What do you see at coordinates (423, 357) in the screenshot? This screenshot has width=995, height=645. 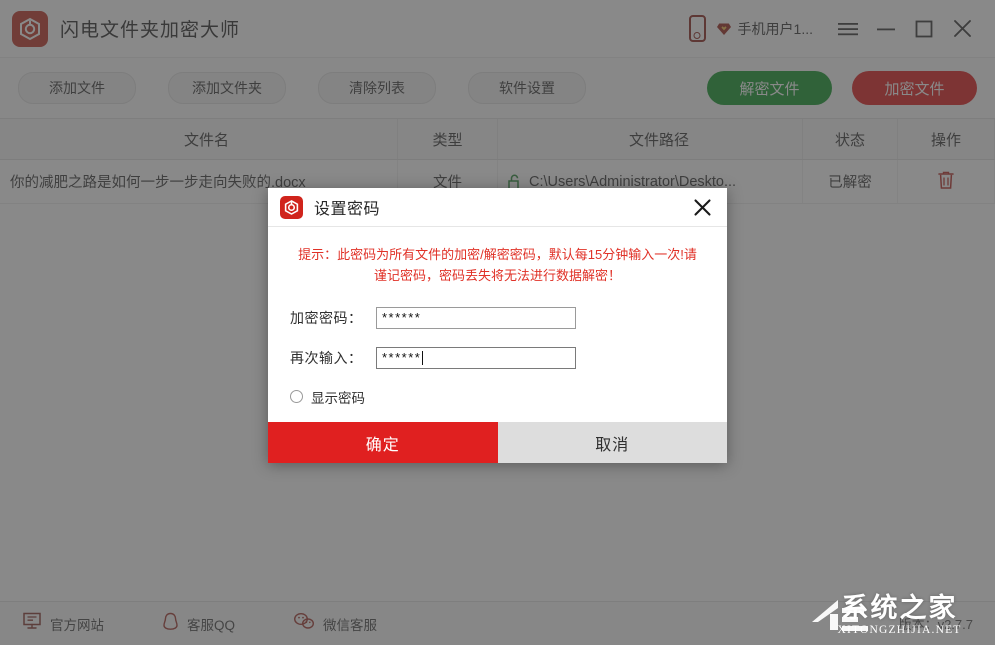 I see `text-caret` at bounding box center [423, 357].